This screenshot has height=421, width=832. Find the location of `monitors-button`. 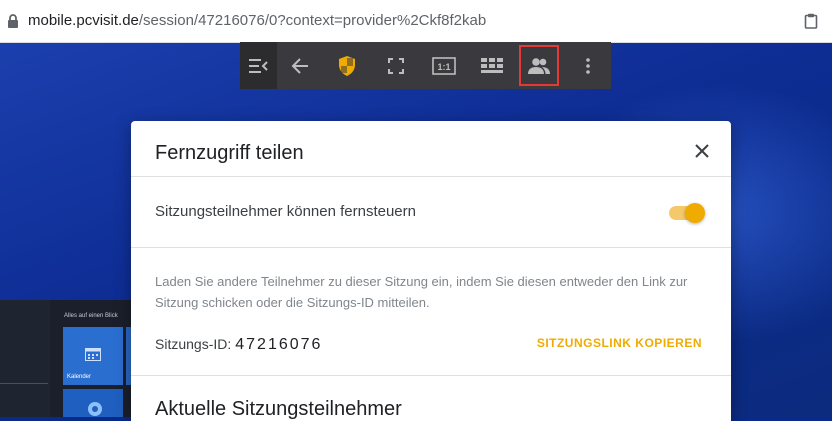

monitors-button is located at coordinates (492, 65).